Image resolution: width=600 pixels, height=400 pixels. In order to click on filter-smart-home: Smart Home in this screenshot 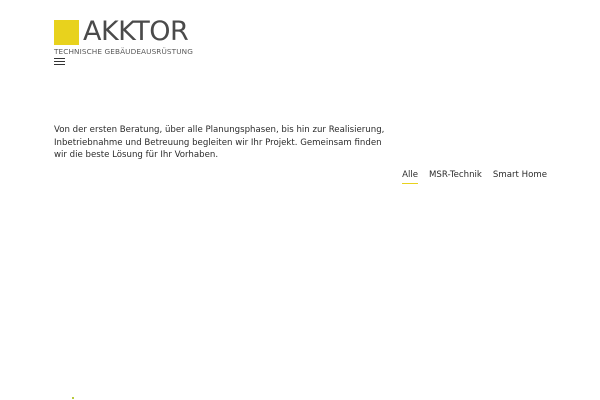, I will do `click(520, 177)`.